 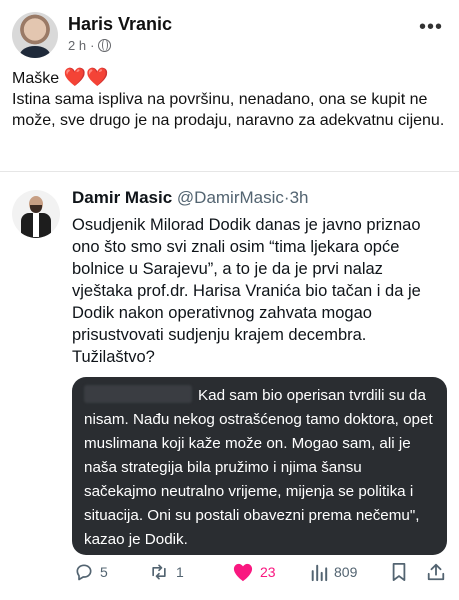 What do you see at coordinates (84, 572) in the screenshot?
I see `reply-icon` at bounding box center [84, 572].